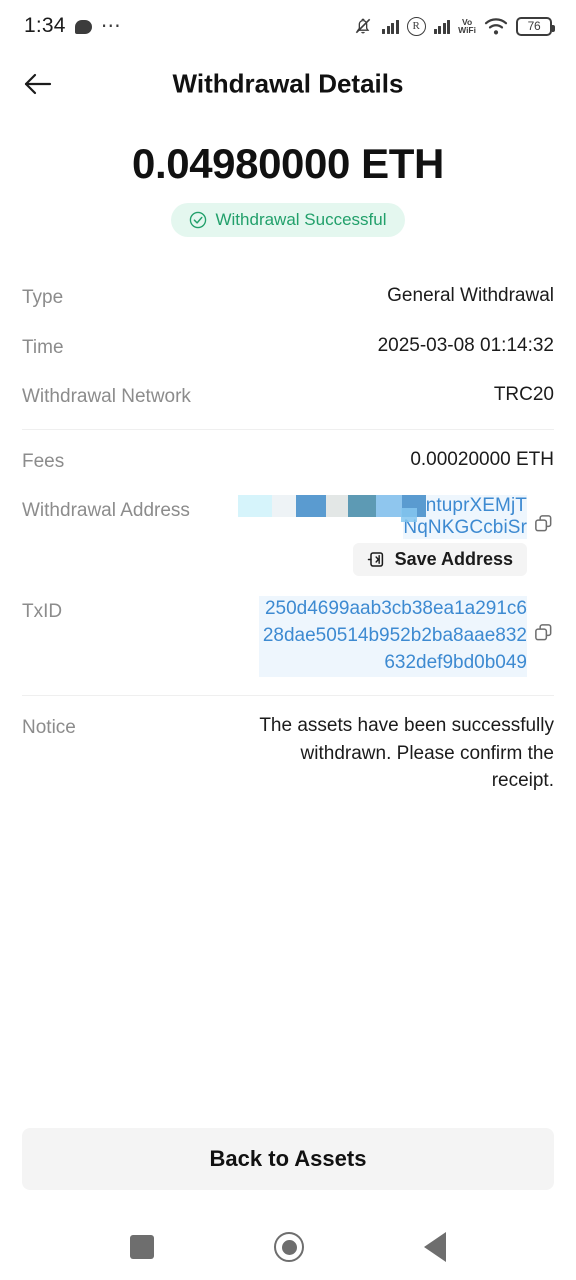 This screenshot has height=1280, width=576. Describe the element at coordinates (106, 397) in the screenshot. I see `network-label: Withdrawal Network` at that location.